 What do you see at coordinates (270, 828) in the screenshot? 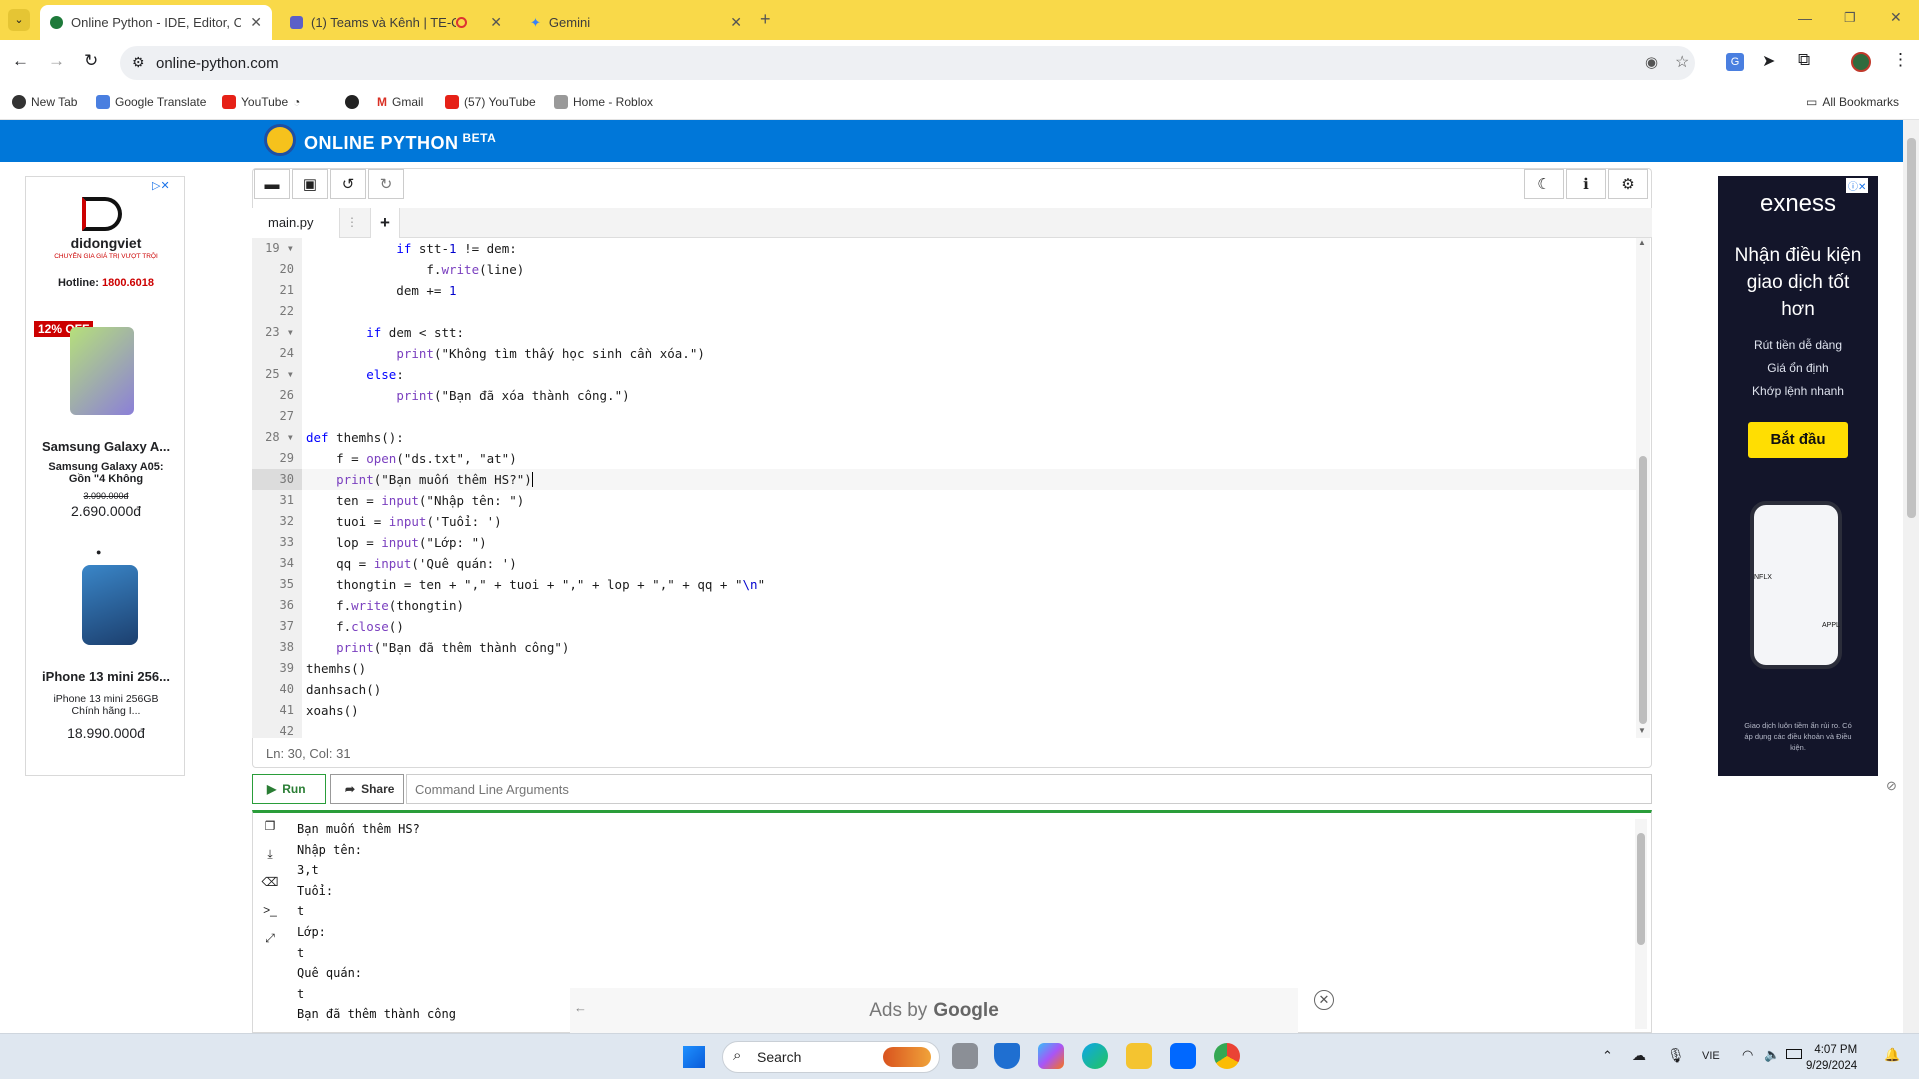
I see `copy-icon: ❐` at bounding box center [270, 828].